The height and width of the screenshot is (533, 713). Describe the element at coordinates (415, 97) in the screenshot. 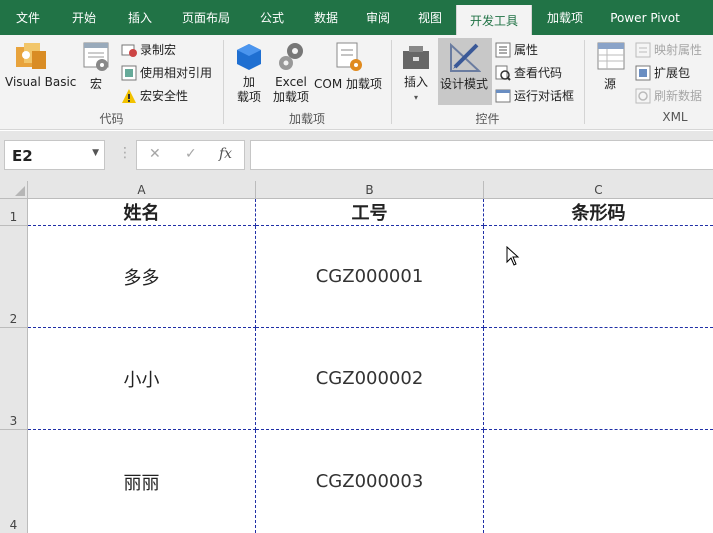

I see `chevron-down-icon: ▾` at that location.